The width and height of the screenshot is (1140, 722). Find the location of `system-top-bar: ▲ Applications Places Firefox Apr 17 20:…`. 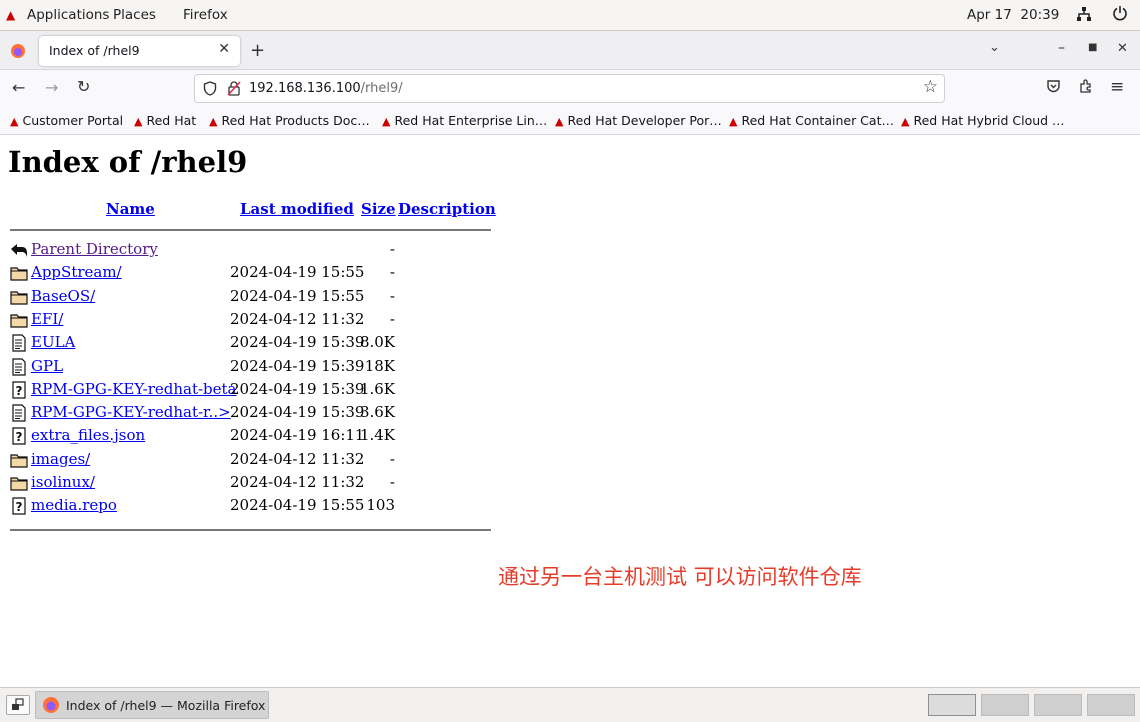

system-top-bar: ▲ Applications Places Firefox Apr 17 20:… is located at coordinates (570, 15).